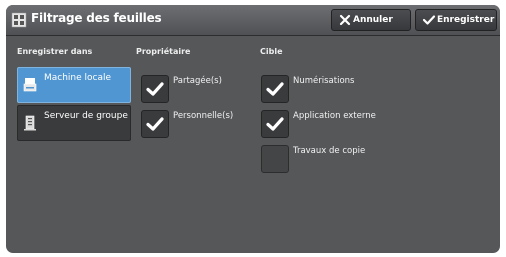 Image resolution: width=506 pixels, height=257 pixels. What do you see at coordinates (96, 18) in the screenshot?
I see `page-title: Filtrage des feuilles` at bounding box center [96, 18].